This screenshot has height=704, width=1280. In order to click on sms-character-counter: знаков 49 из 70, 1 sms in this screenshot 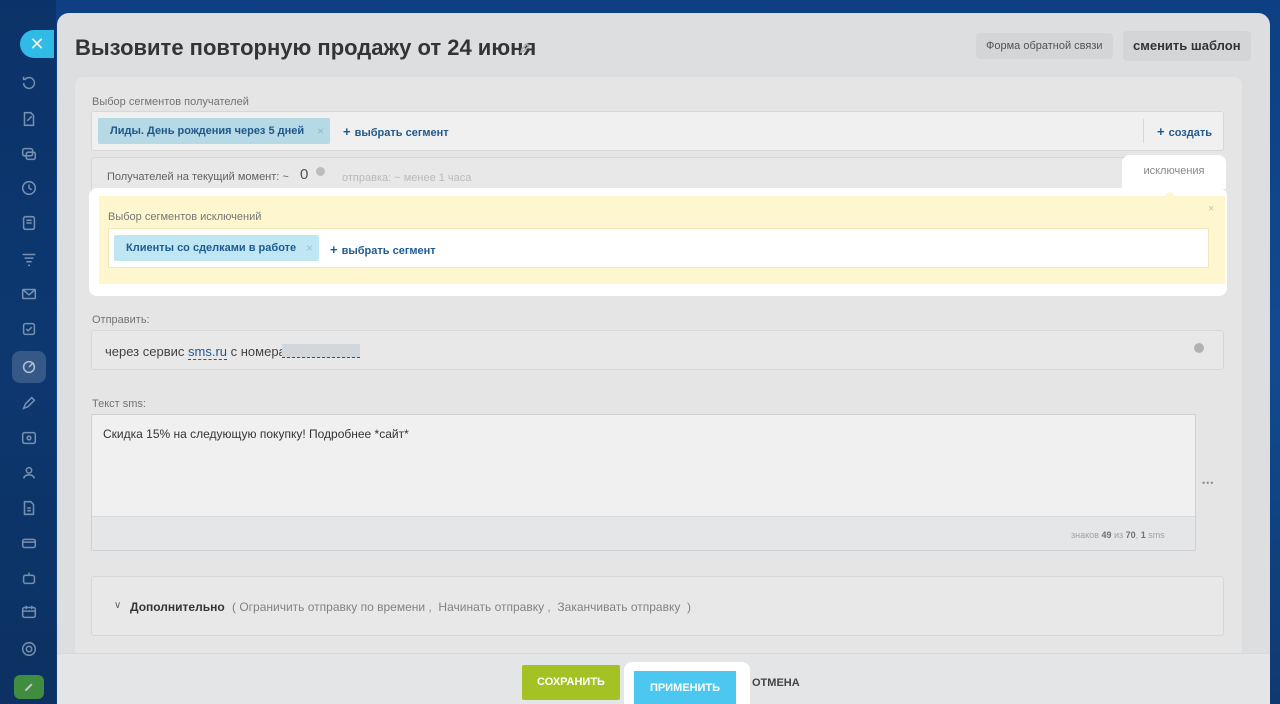, I will do `click(1118, 535)`.